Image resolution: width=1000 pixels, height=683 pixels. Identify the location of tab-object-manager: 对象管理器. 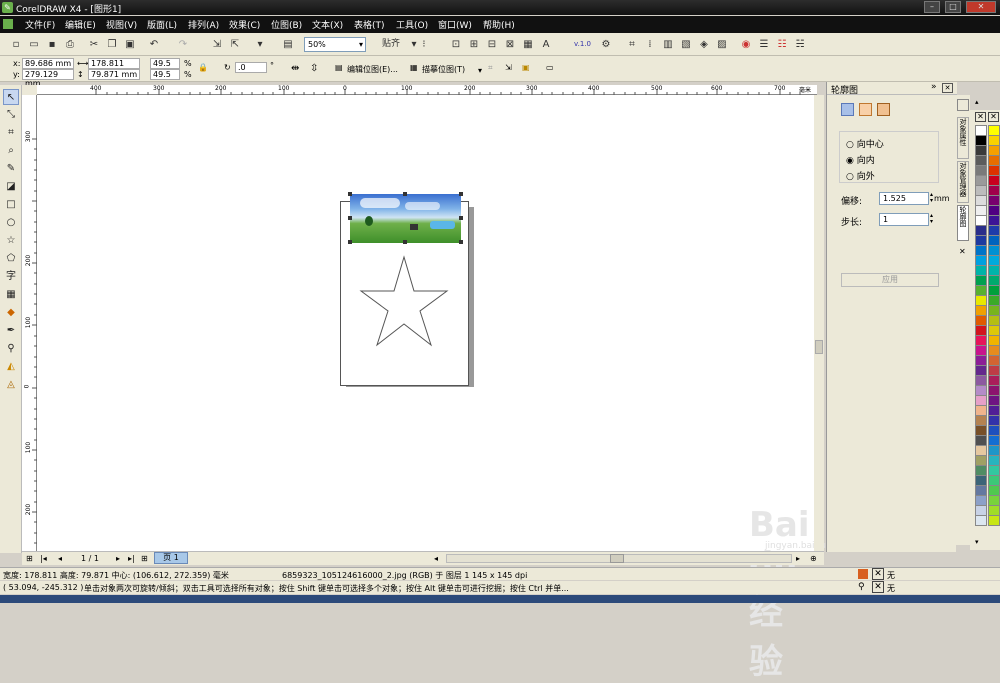
(963, 182).